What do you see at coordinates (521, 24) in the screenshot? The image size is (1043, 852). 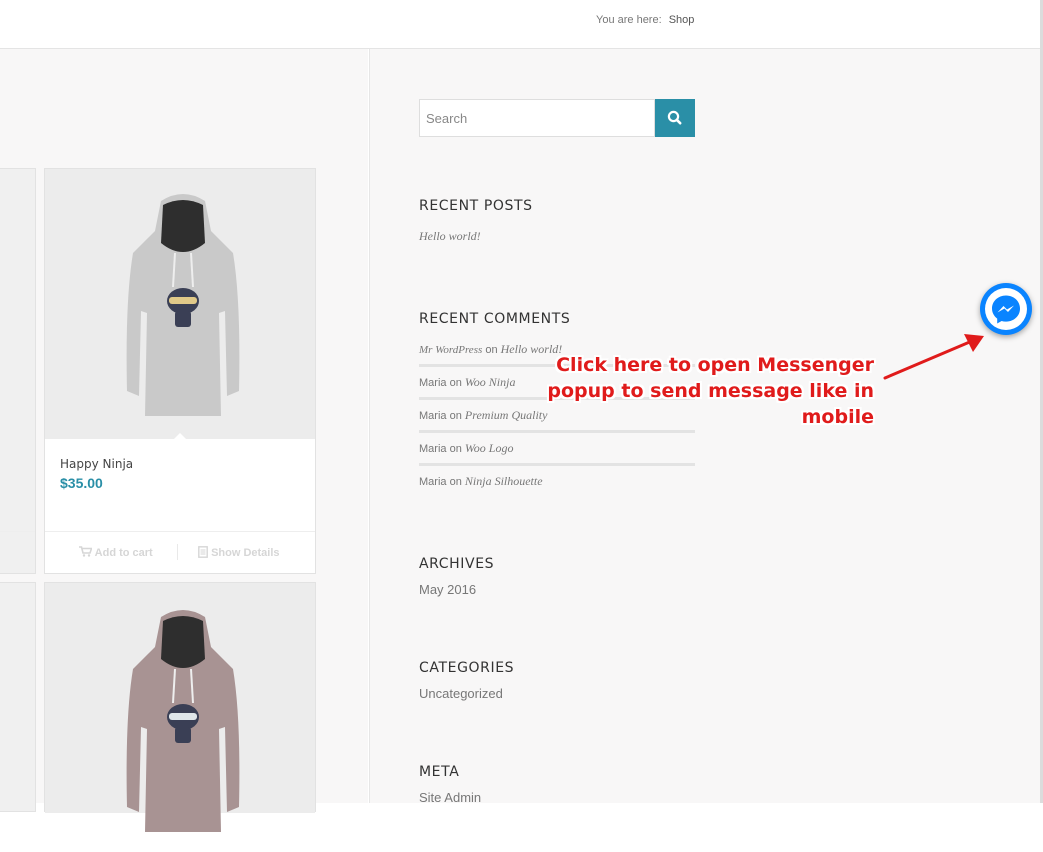 I see `top-header: You are here: Shop` at bounding box center [521, 24].